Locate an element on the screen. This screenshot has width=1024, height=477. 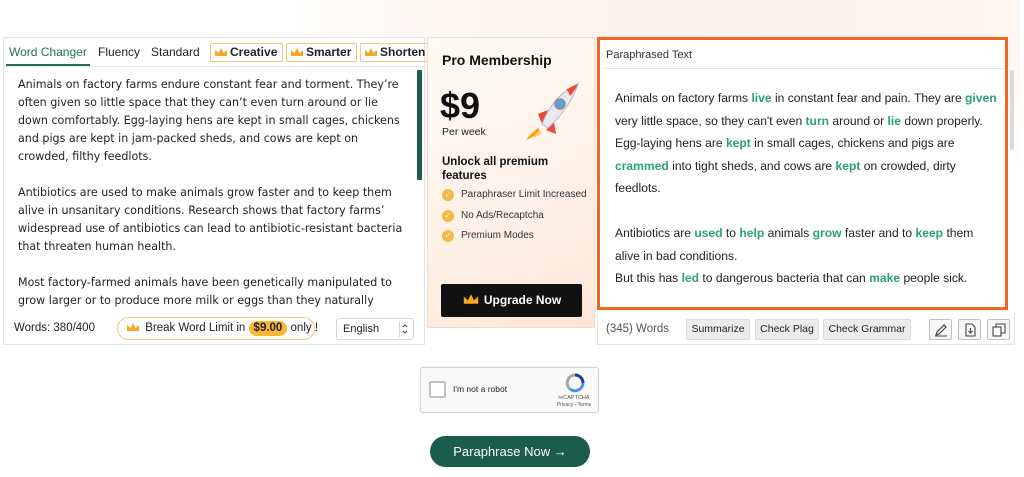
output-header: Paraphrased Text is located at coordinates (649, 55).